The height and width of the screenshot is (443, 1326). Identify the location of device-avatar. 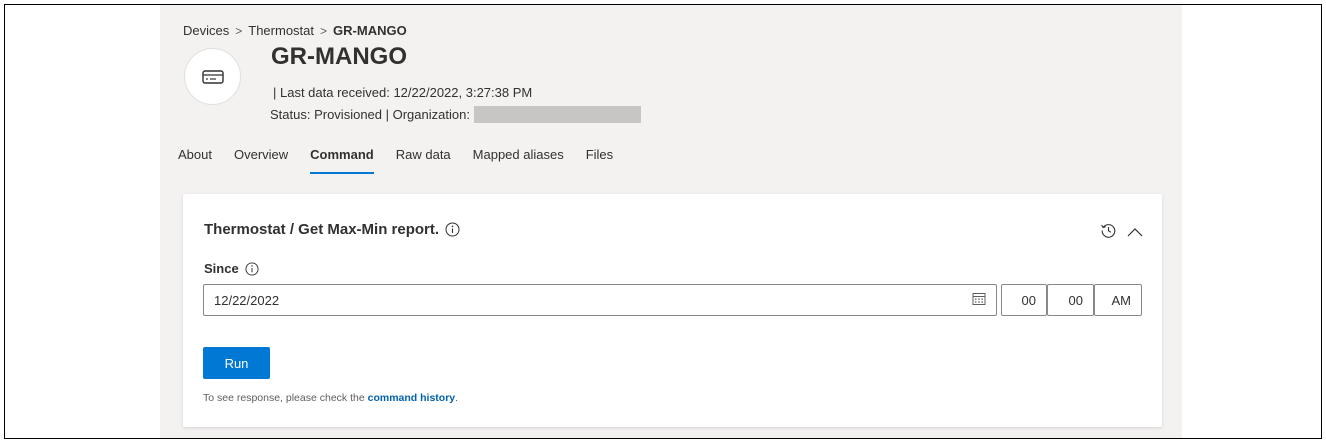
(212, 76).